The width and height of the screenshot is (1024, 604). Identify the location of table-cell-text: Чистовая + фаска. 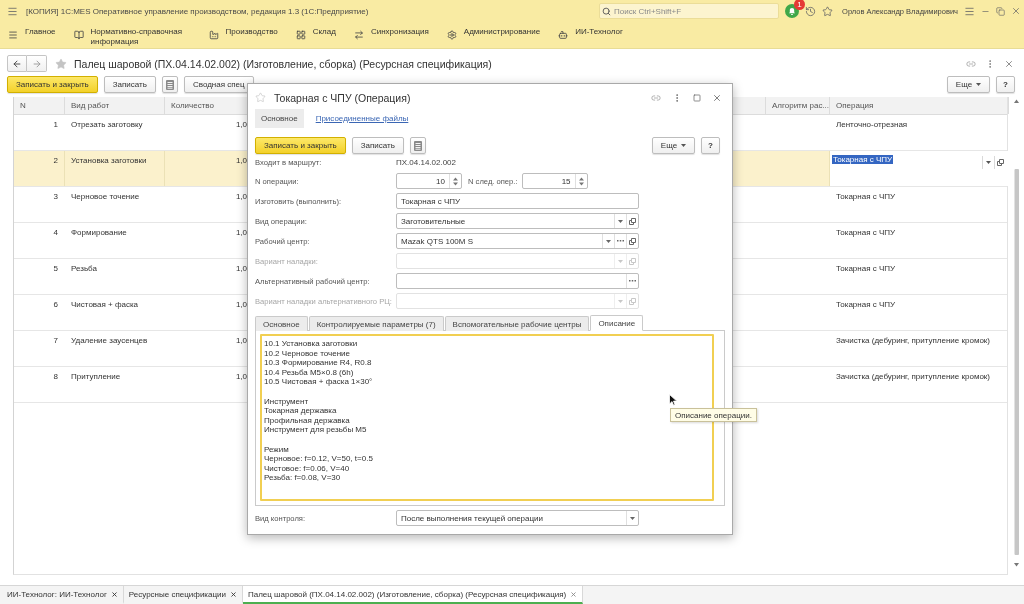
(105, 305).